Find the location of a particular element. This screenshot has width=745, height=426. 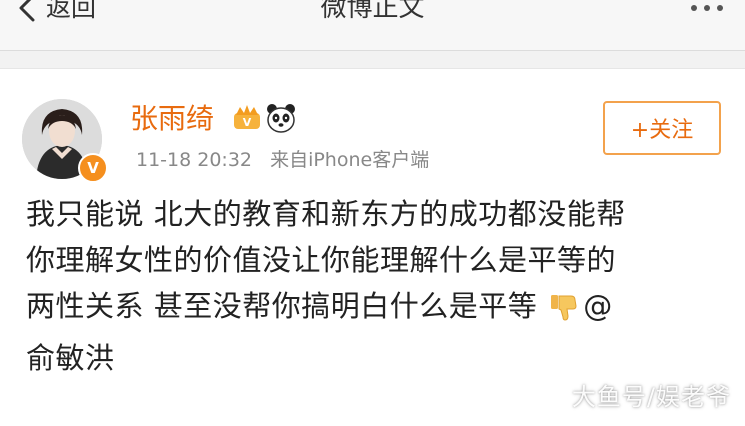

post-source: 来自iPhone客户端 is located at coordinates (350, 160).